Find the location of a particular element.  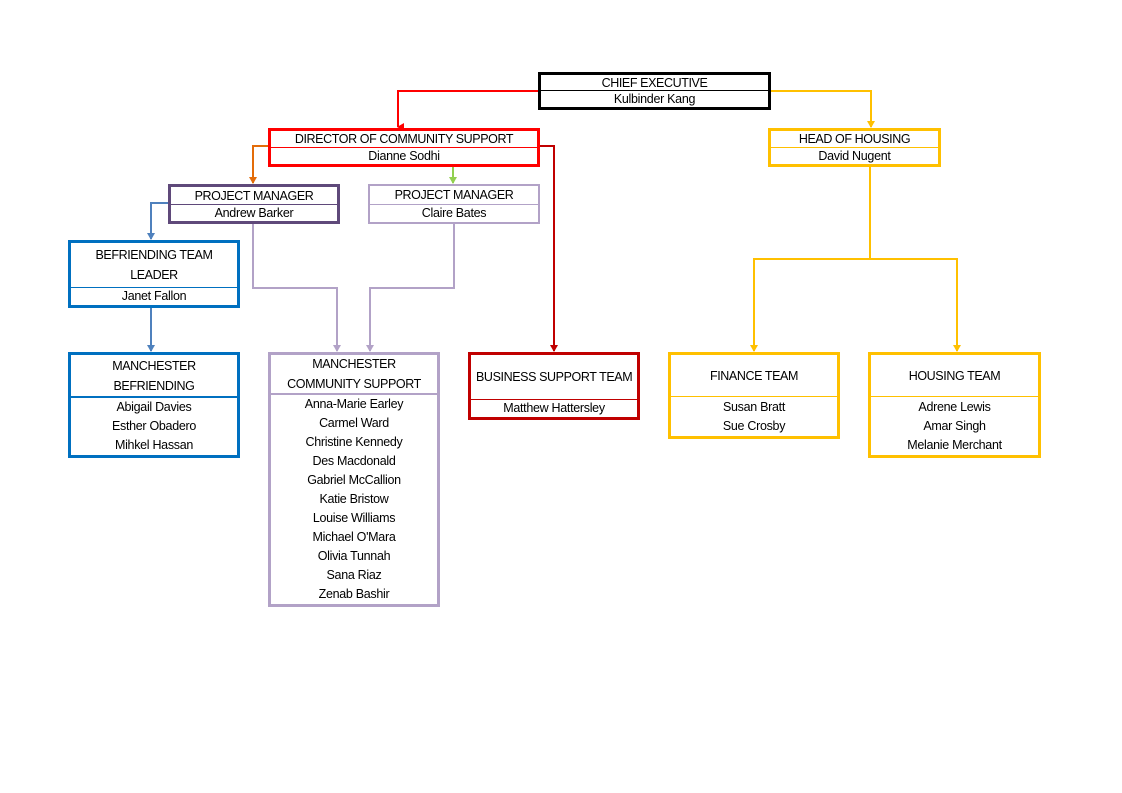

node-title: BUSINESS SUPPORT TEAM is located at coordinates (554, 377).